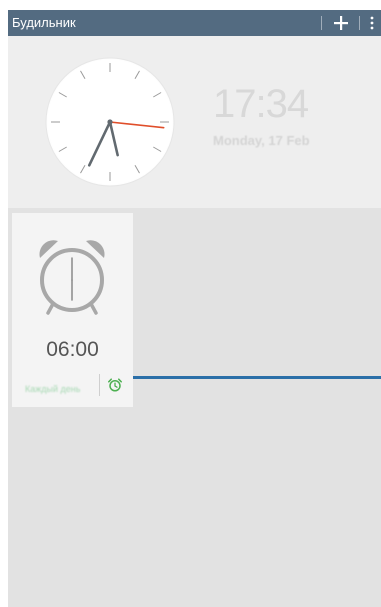 The width and height of the screenshot is (381, 607). I want to click on alarm-item: 06:00 Каждый день, so click(72, 310).